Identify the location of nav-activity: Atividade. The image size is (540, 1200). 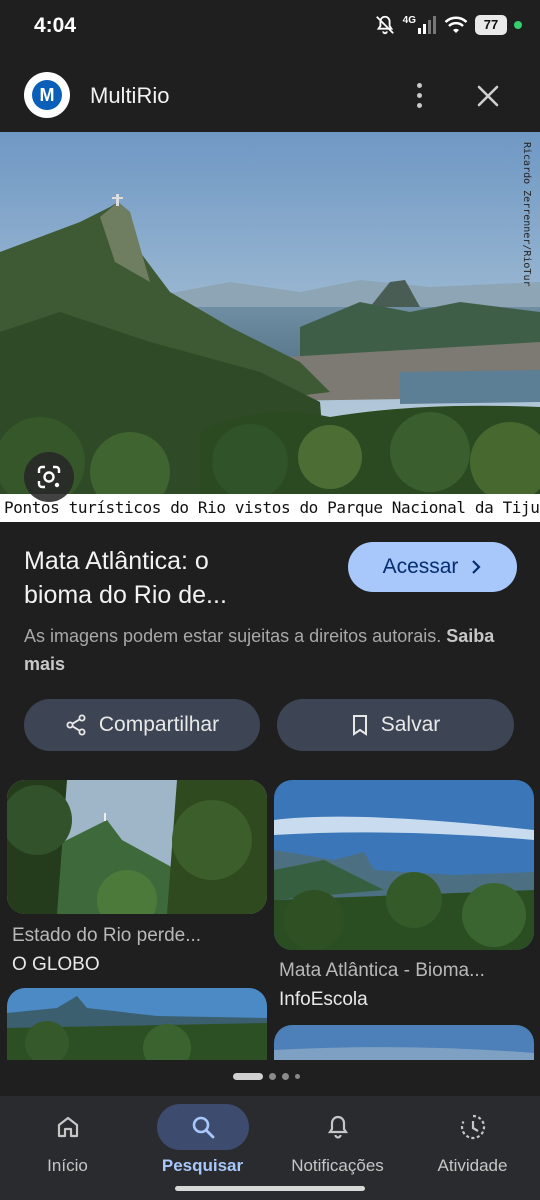
(472, 1148).